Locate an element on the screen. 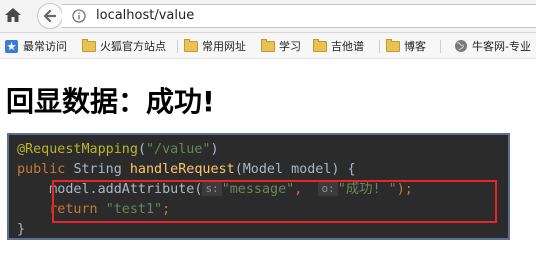 The width and height of the screenshot is (536, 260). url-path: /value is located at coordinates (174, 15).